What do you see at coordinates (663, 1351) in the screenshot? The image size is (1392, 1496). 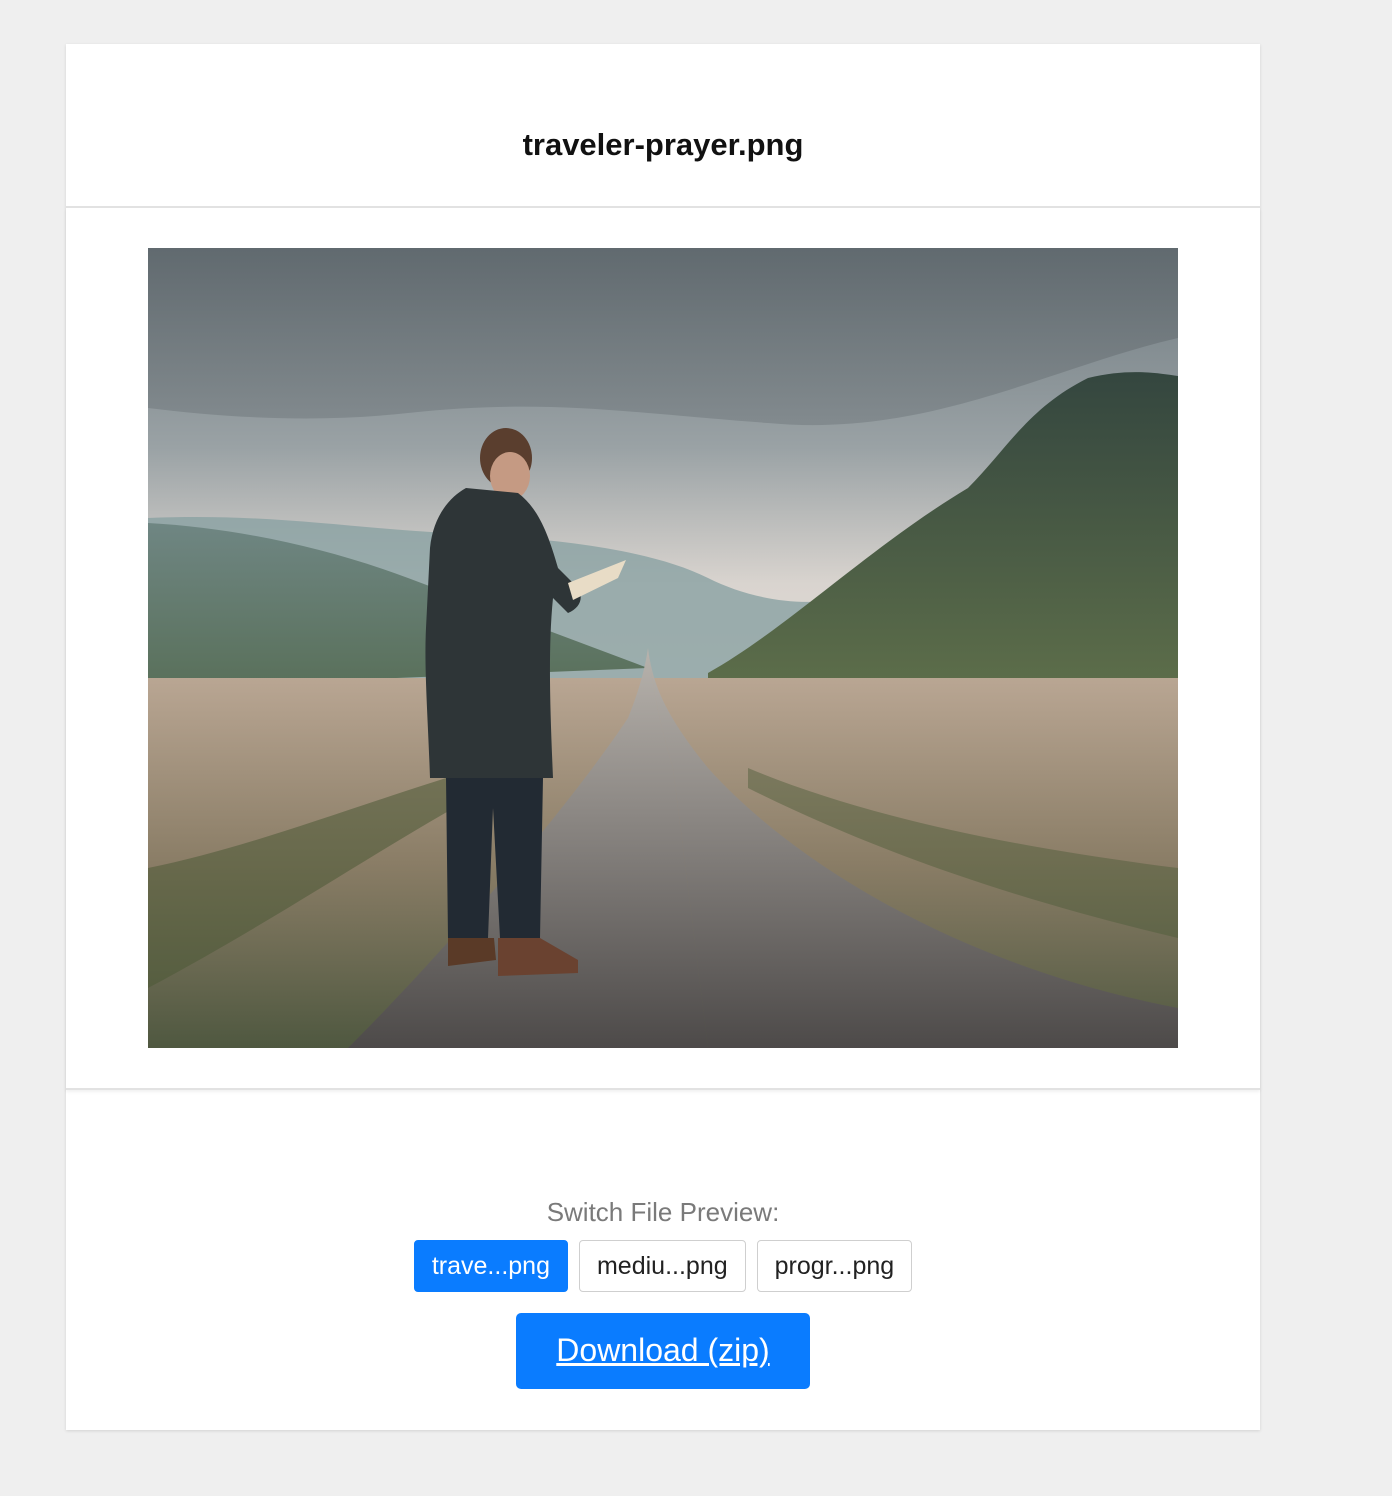 I see `download-zip-button: Download (zip)` at bounding box center [663, 1351].